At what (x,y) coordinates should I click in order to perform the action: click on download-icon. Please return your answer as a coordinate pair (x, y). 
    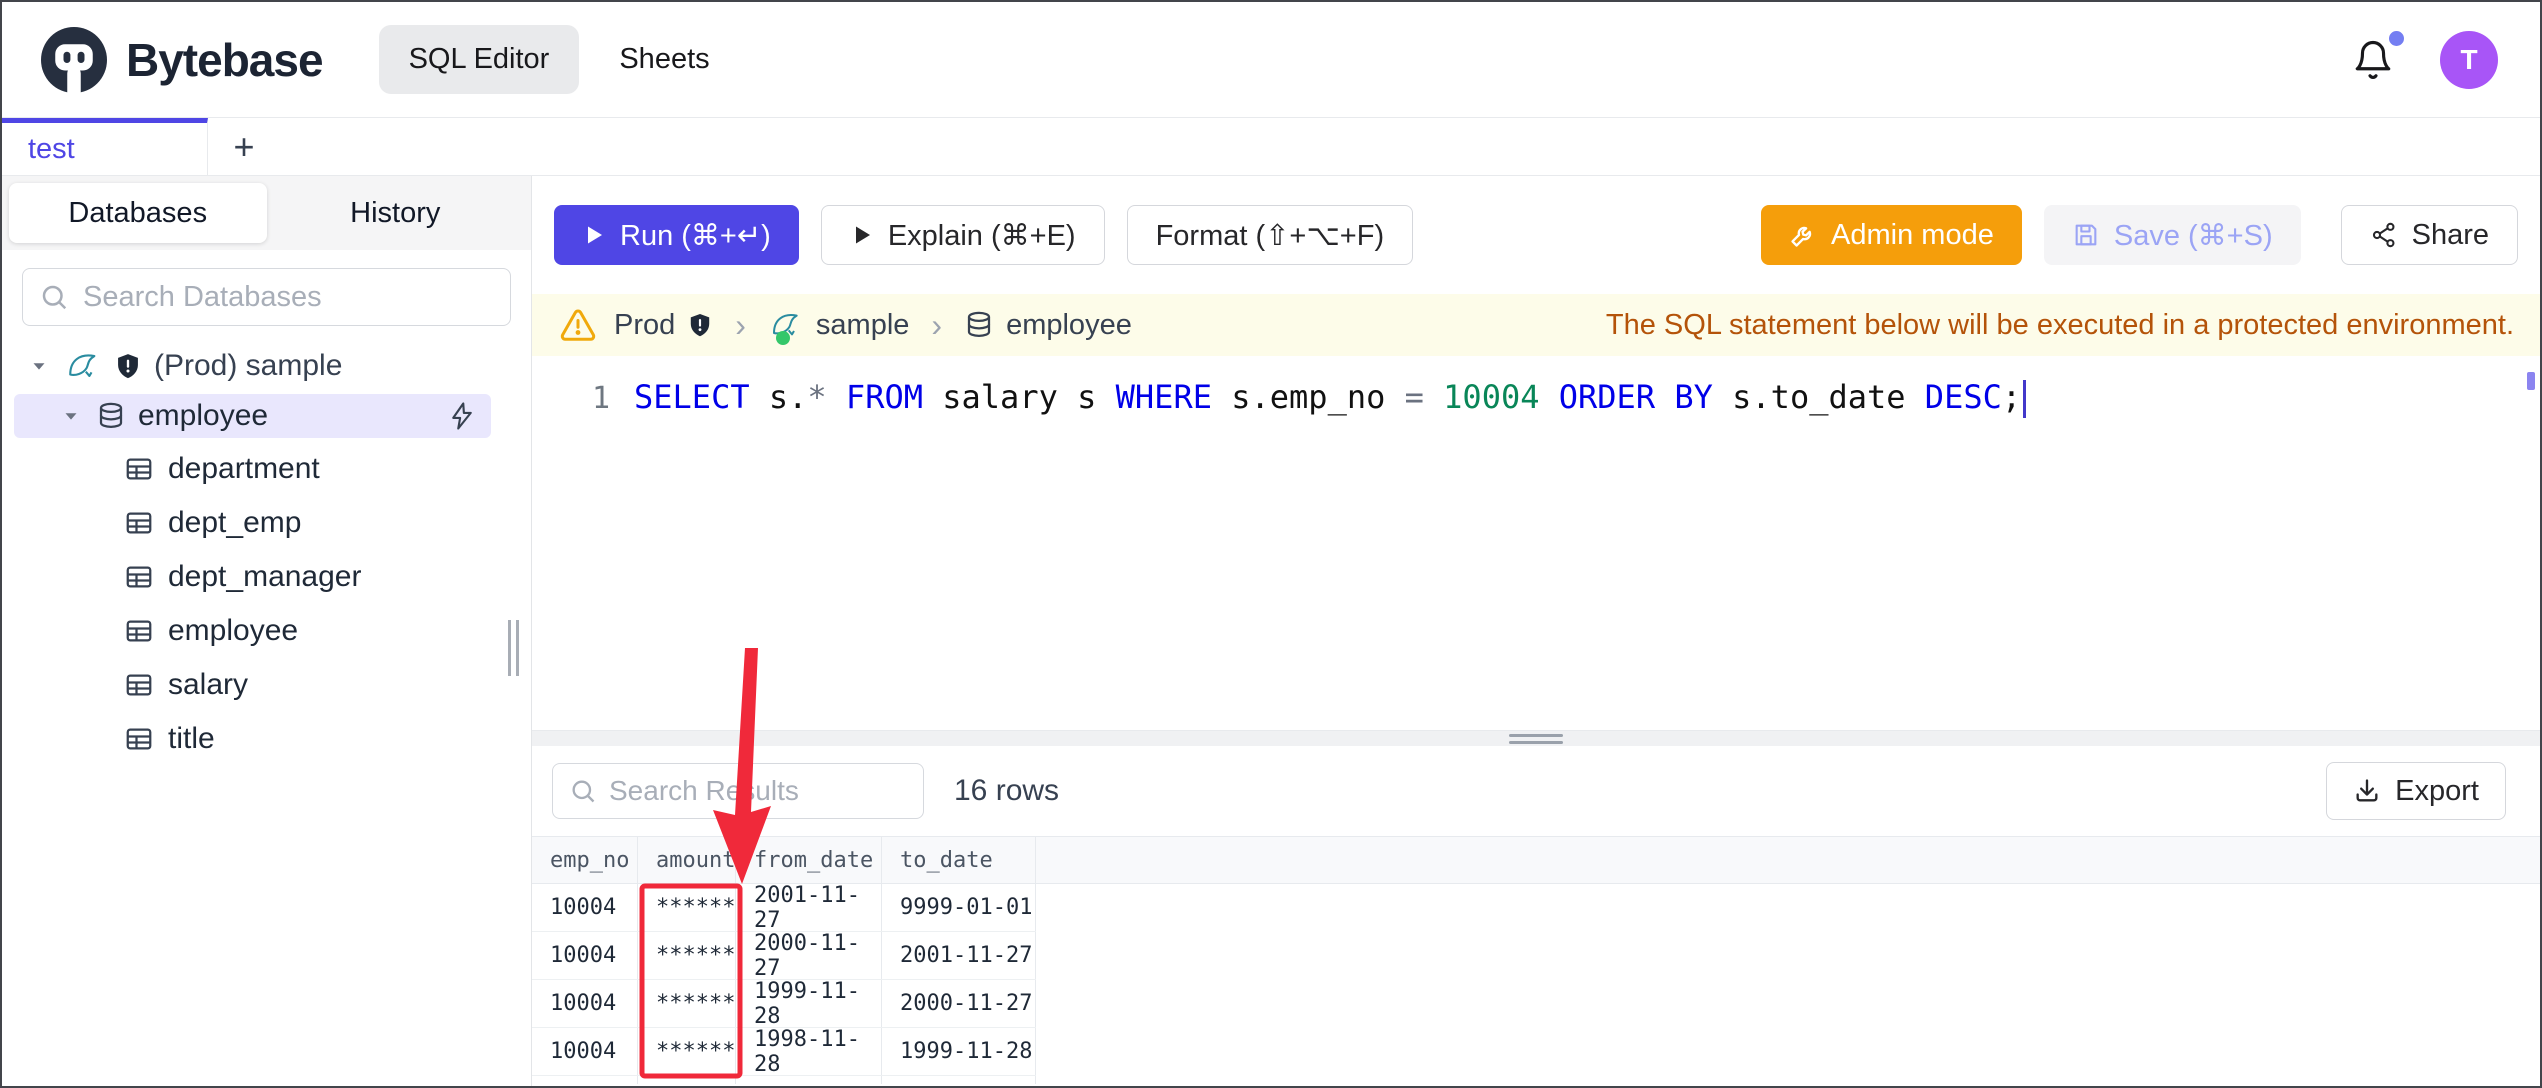
    Looking at the image, I should click on (2367, 791).